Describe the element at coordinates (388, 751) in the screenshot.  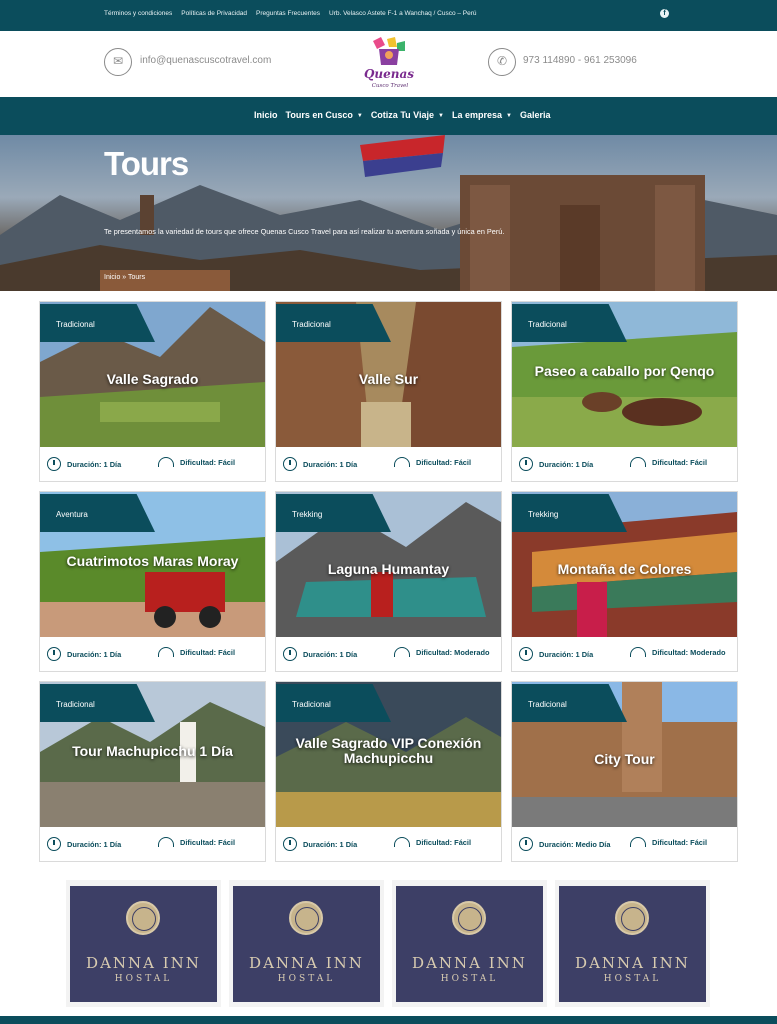
I see `tour-title: Valle Sagrado VIP Conexión Machupicchu` at that location.